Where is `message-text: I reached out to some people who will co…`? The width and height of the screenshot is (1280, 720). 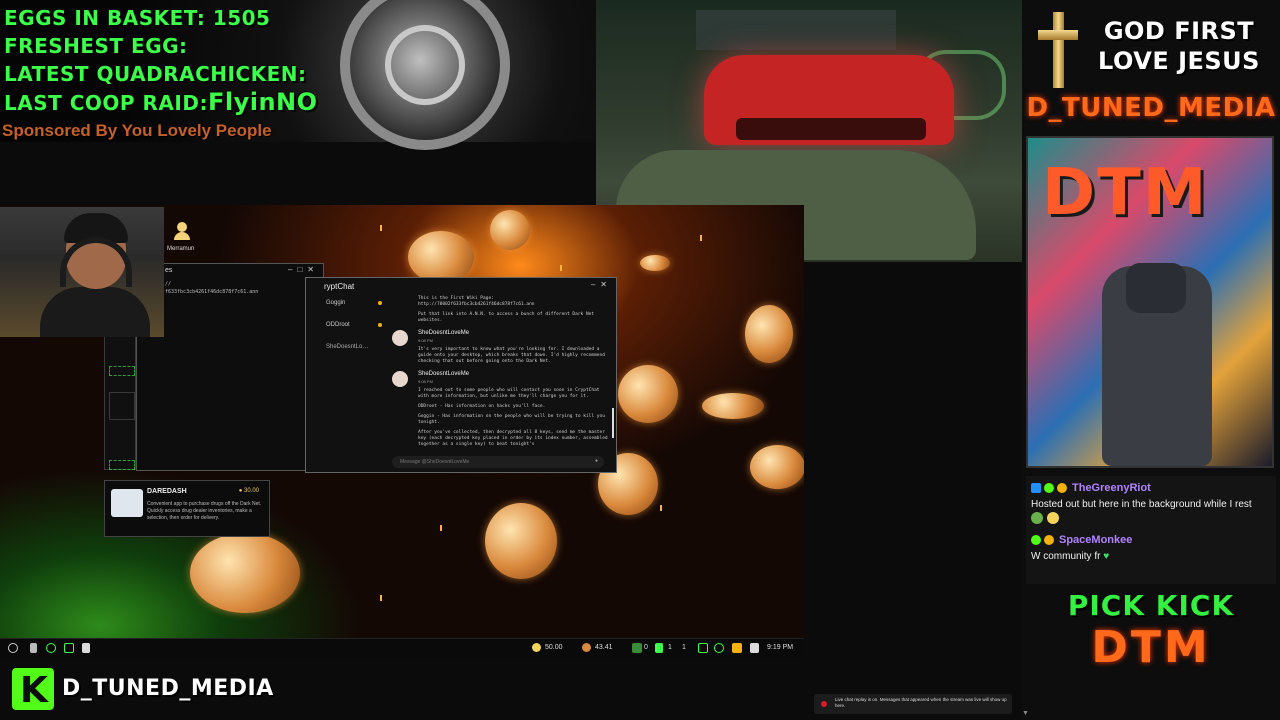
message-text: I reached out to some people who will co… is located at coordinates (513, 417).